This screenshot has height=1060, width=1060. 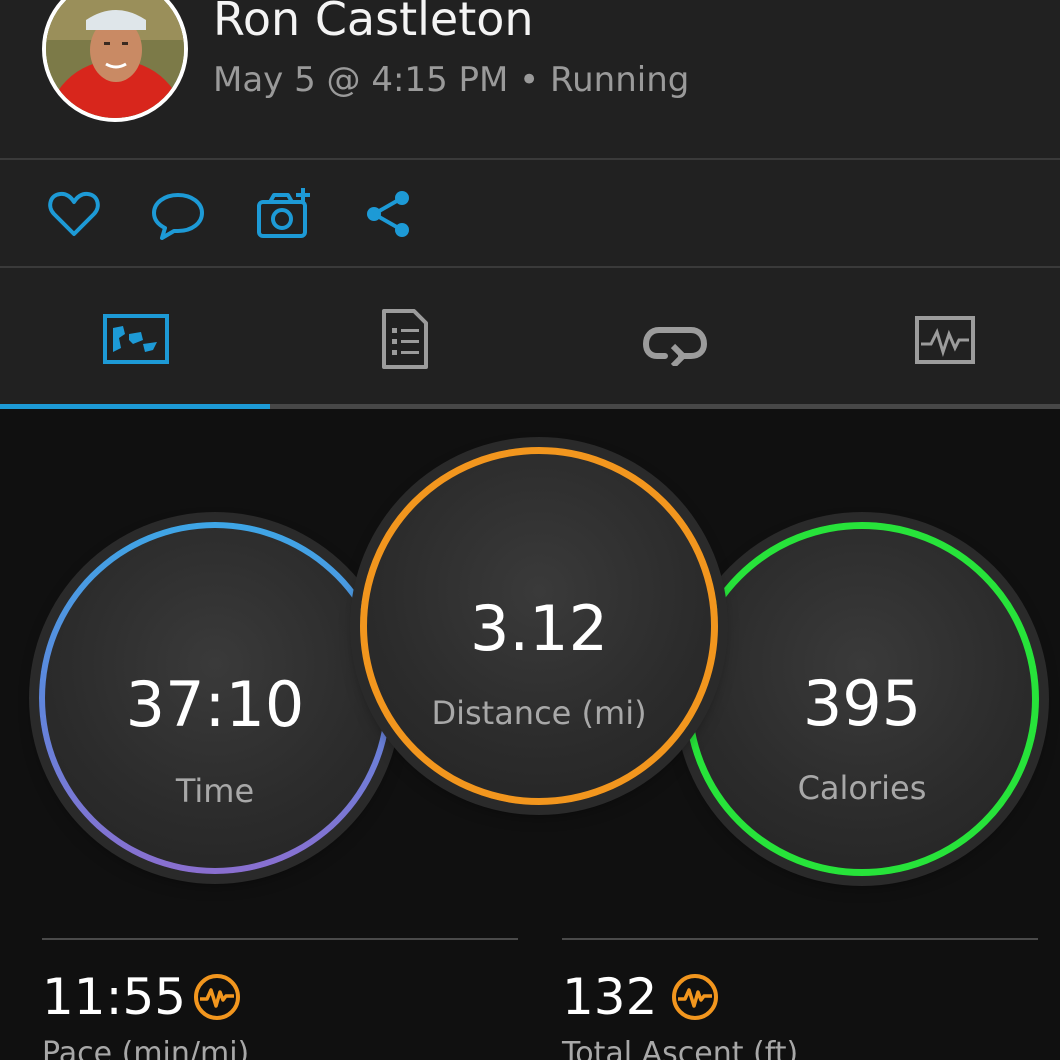 I want to click on tab-charts, so click(x=927, y=337).